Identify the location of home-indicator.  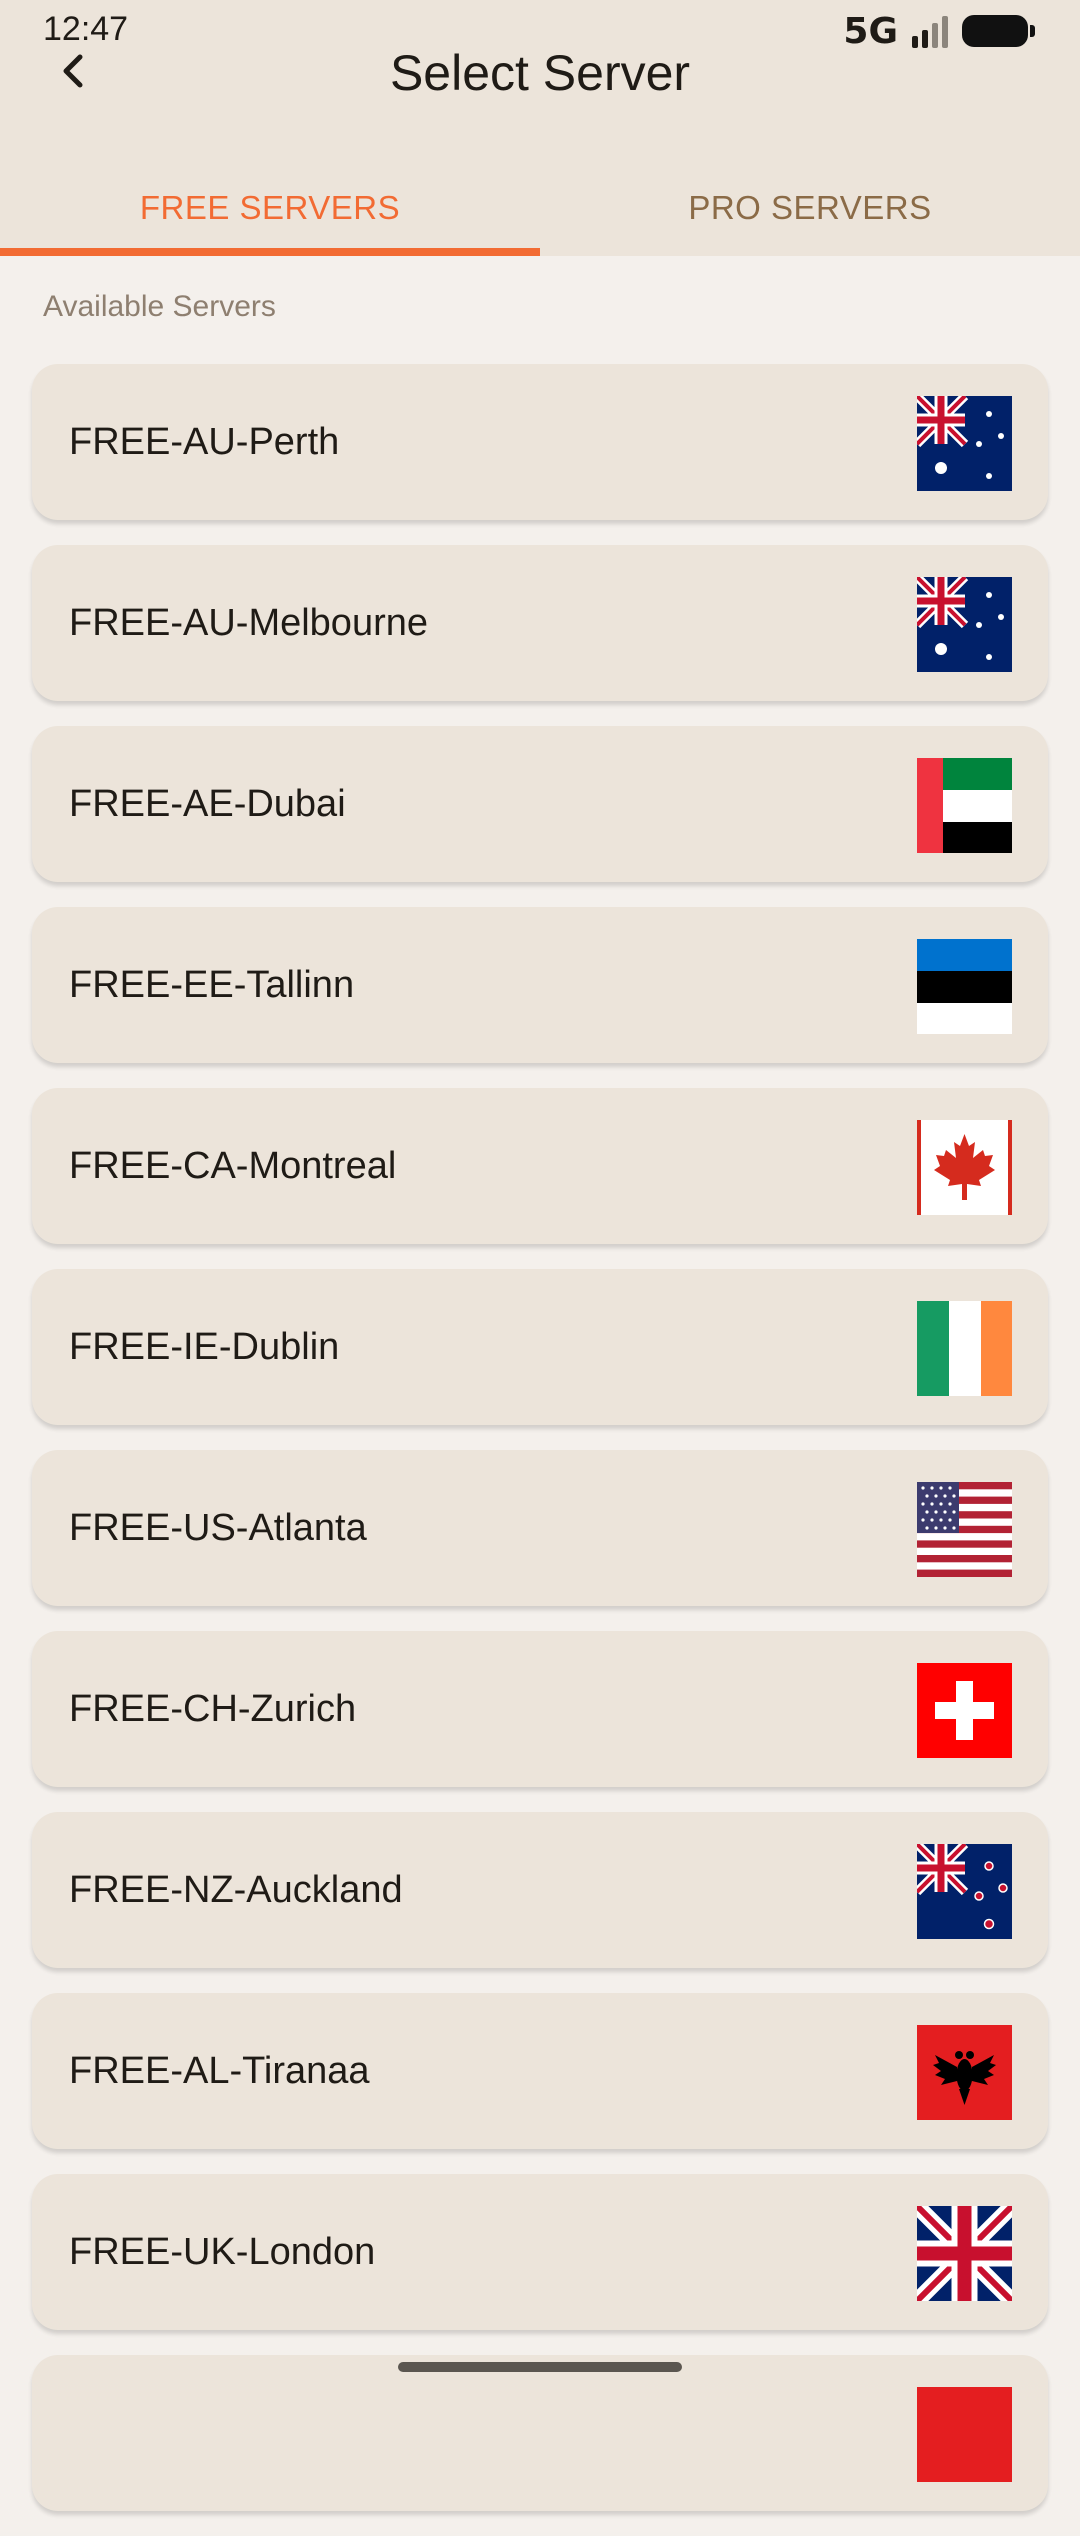
(540, 2367).